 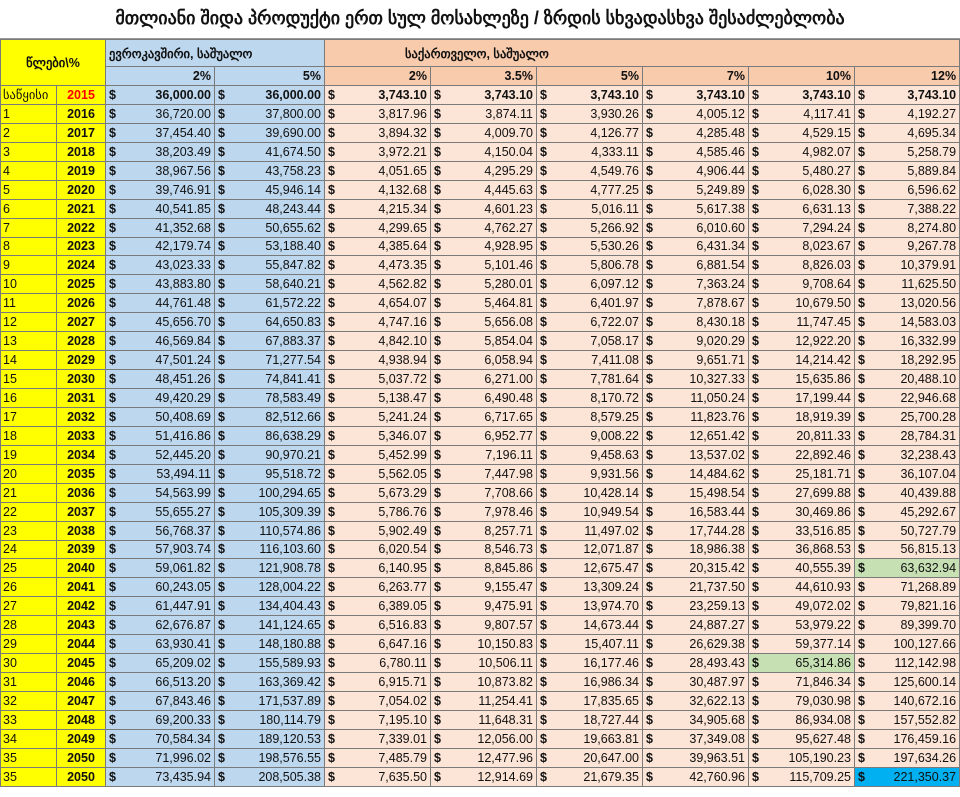 I want to click on ge-value-cell: $4,777.25, so click(x=589, y=189).